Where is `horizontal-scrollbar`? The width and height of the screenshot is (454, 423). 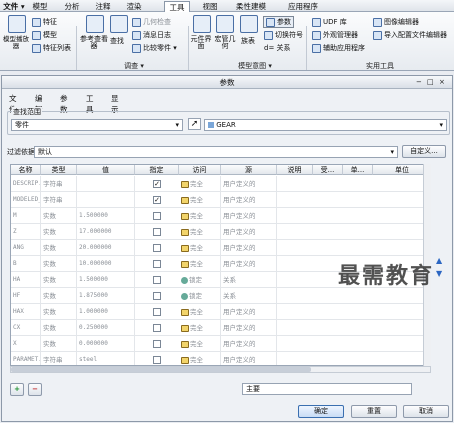
horizontal-scrollbar is located at coordinates (220, 369).